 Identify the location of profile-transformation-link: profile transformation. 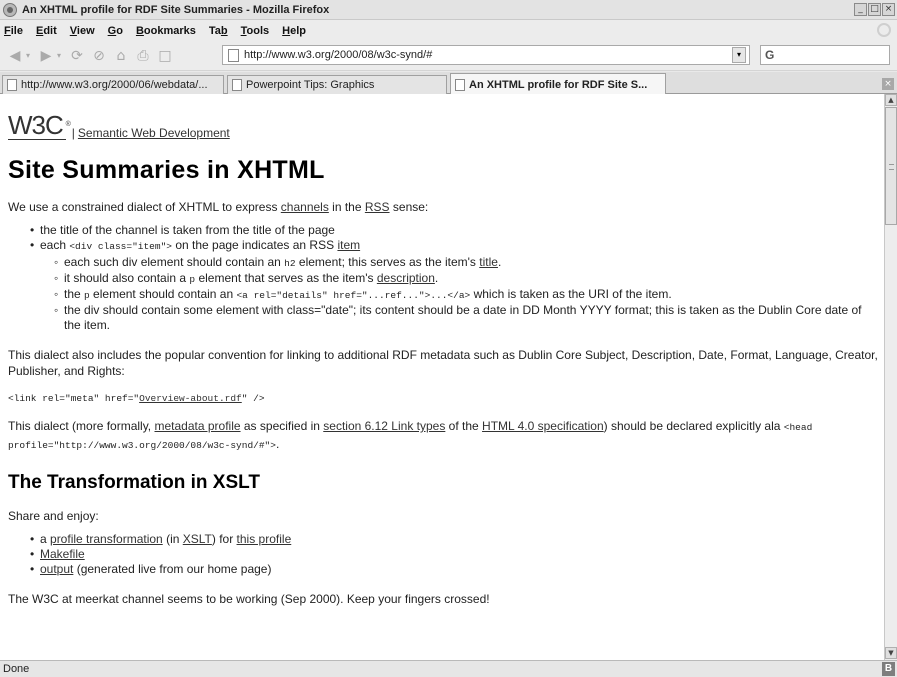
(106, 539).